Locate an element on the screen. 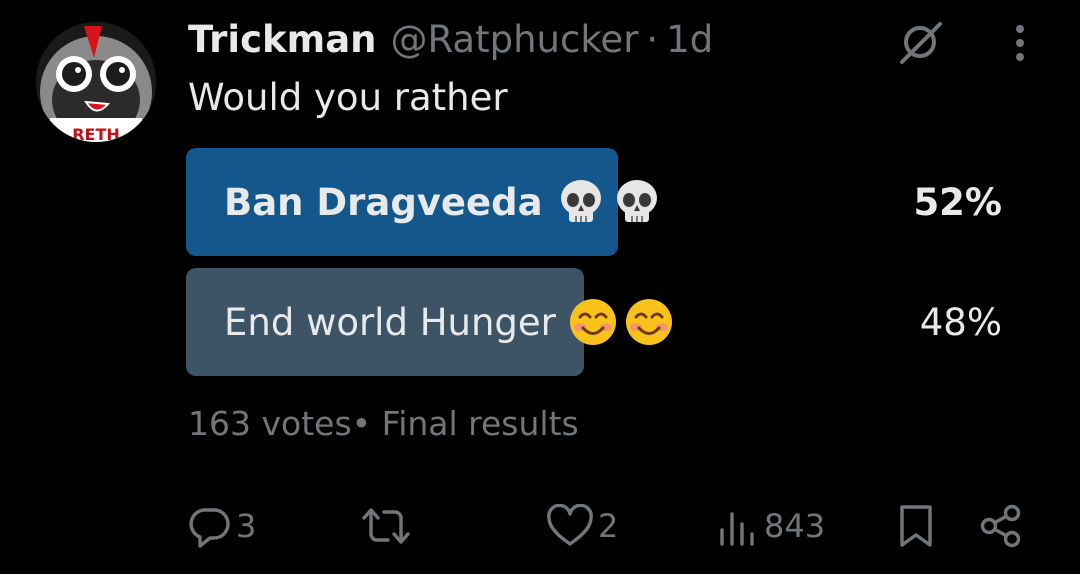 The image size is (1080, 574). reply-count: 3 is located at coordinates (246, 526).